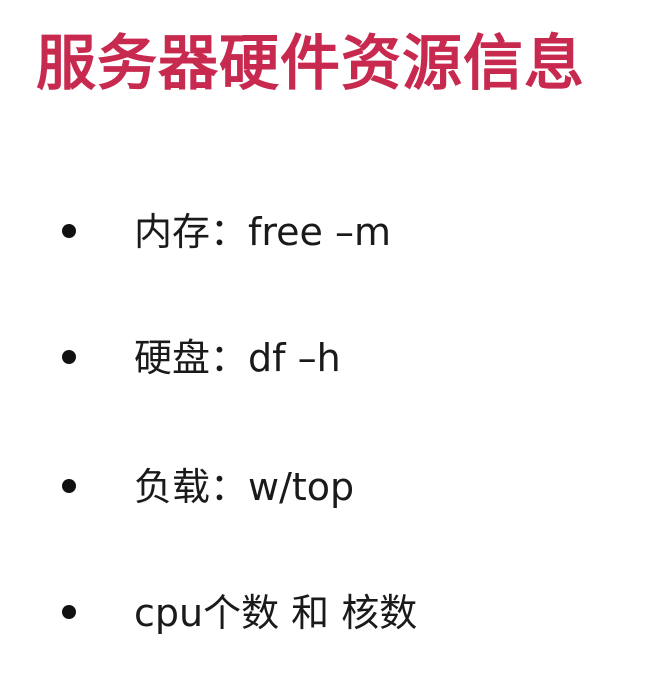  What do you see at coordinates (237, 358) in the screenshot?
I see `bullet-text-disk: 硬盘：df –h` at bounding box center [237, 358].